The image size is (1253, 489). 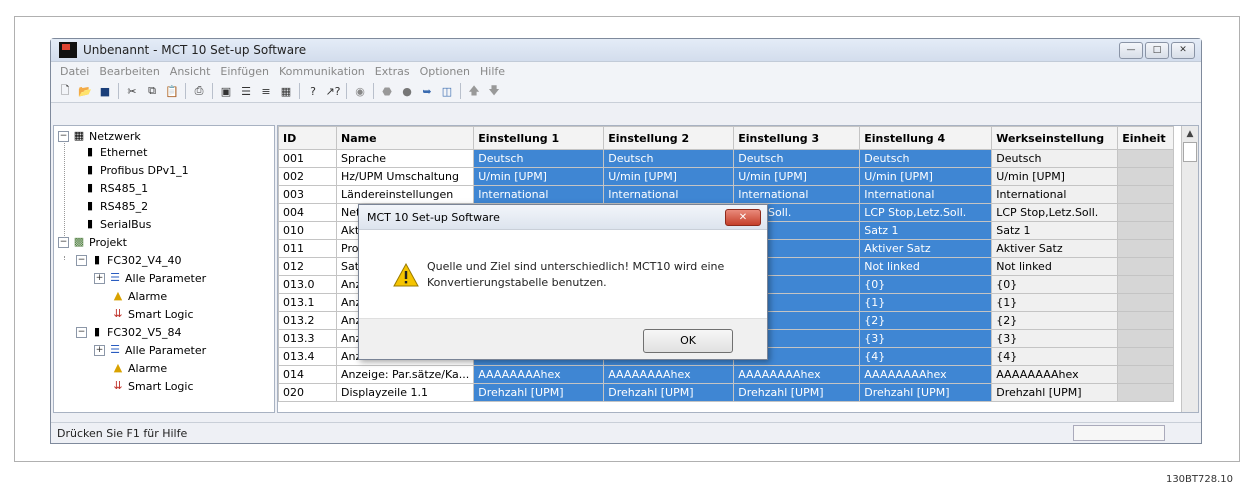 I want to click on context-help-icon: ↗?, so click(x=333, y=91).